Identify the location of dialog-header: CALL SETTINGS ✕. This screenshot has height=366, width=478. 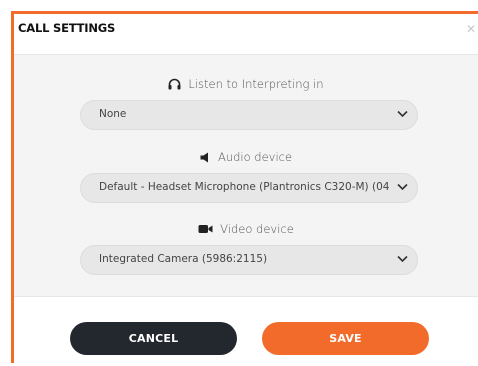
(246, 34).